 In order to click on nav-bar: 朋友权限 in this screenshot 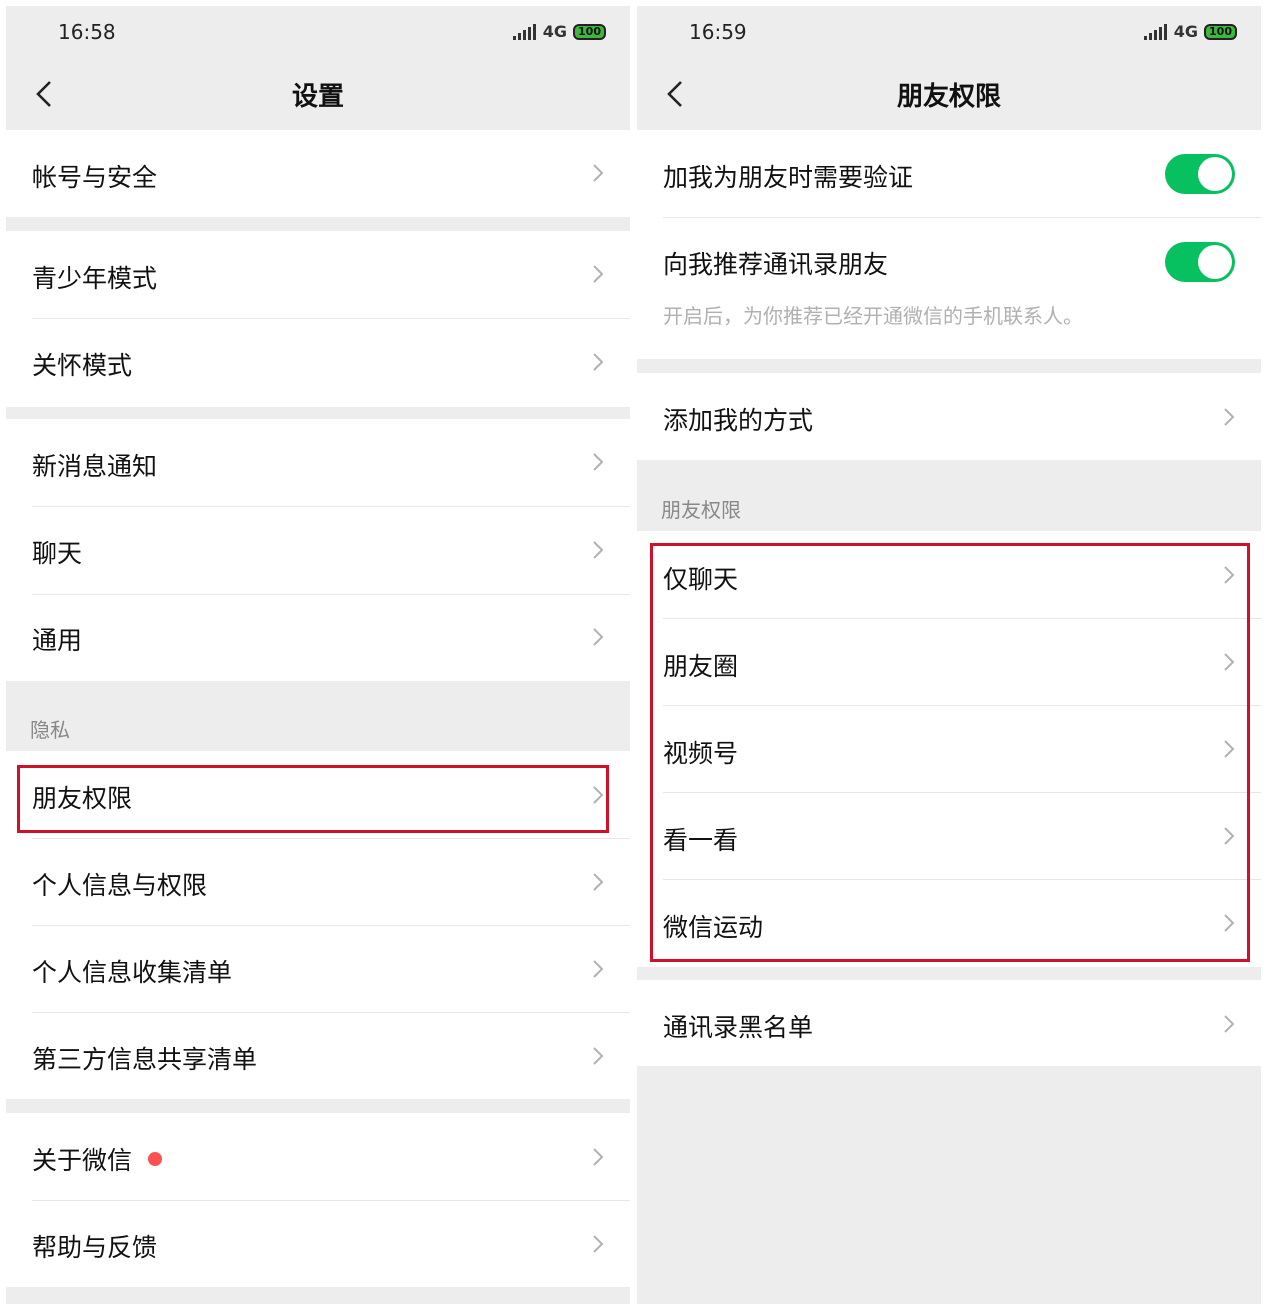, I will do `click(949, 94)`.